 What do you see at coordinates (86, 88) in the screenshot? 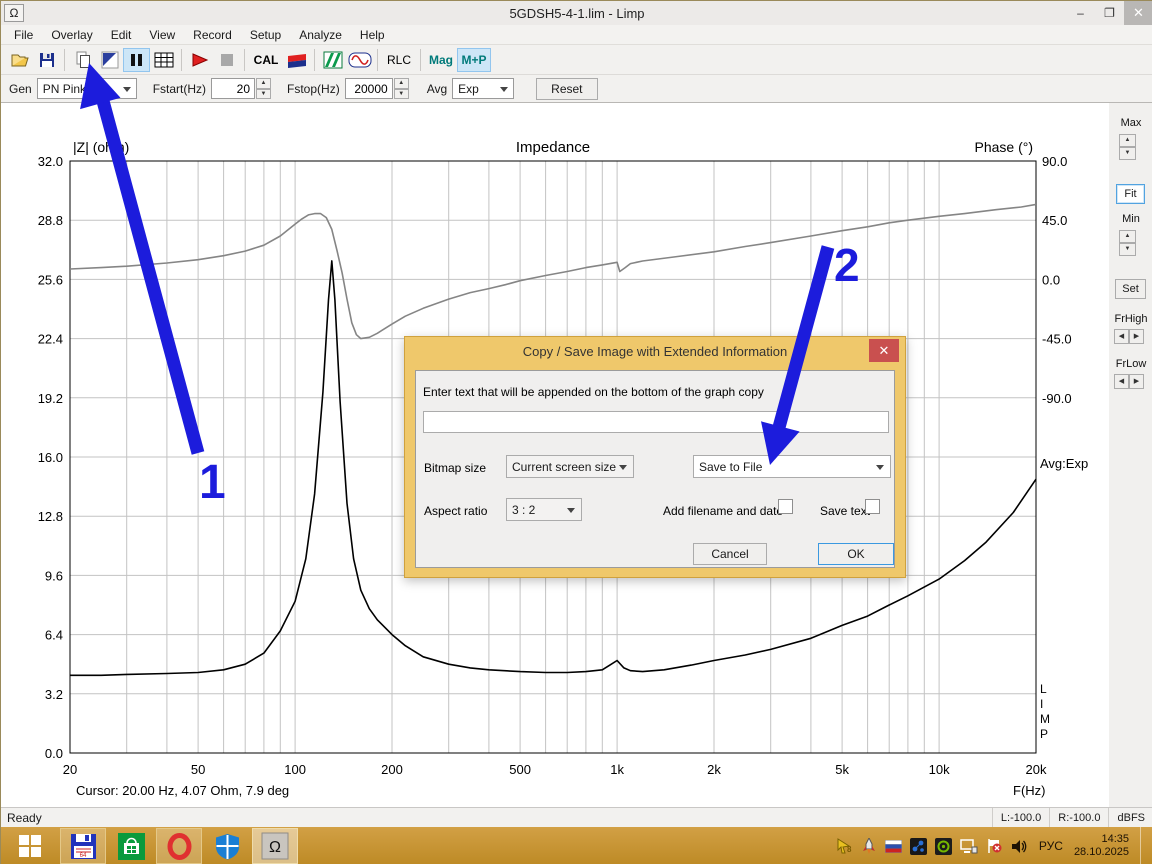
I see `generator-type-select: PN Pink` at bounding box center [86, 88].